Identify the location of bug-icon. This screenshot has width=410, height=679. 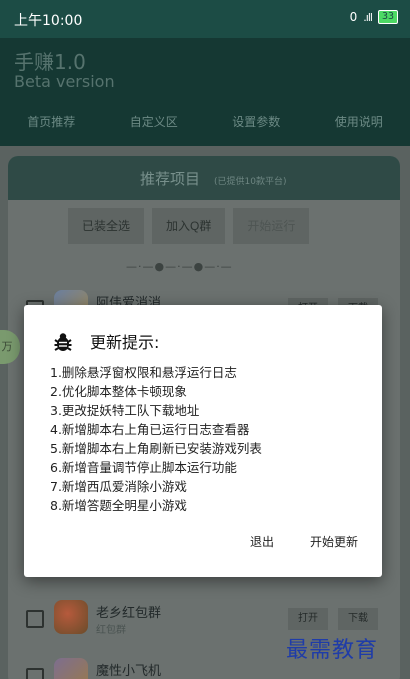
(63, 342).